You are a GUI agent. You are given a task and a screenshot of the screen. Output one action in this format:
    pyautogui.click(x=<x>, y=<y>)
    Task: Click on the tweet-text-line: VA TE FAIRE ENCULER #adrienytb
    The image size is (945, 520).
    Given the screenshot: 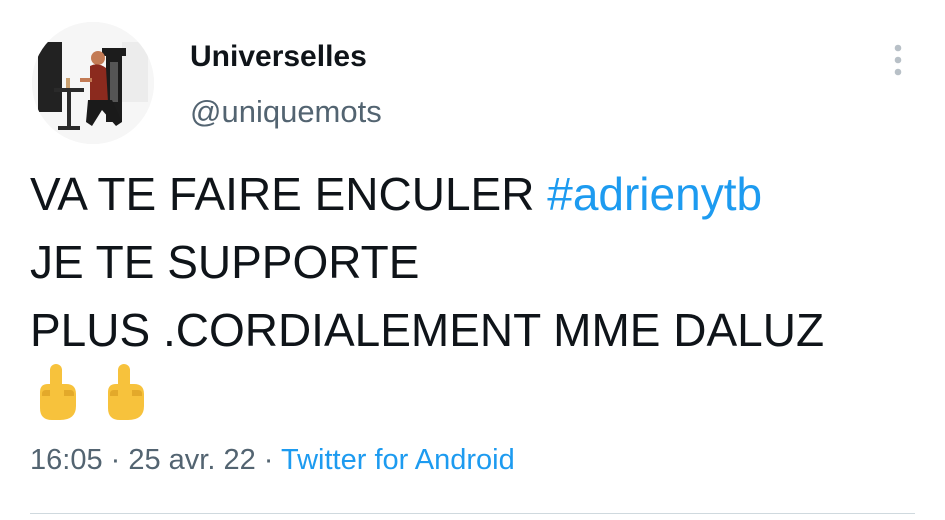 What is the action you would take?
    pyautogui.click(x=475, y=194)
    